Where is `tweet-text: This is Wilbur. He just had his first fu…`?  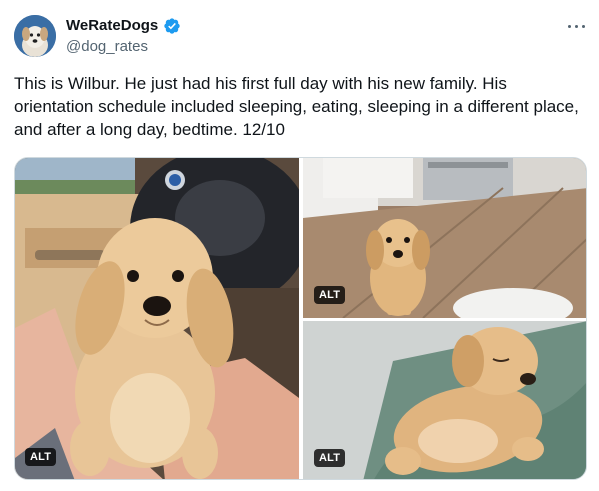 tweet-text: This is Wilbur. He just had his first fu… is located at coordinates (296, 106).